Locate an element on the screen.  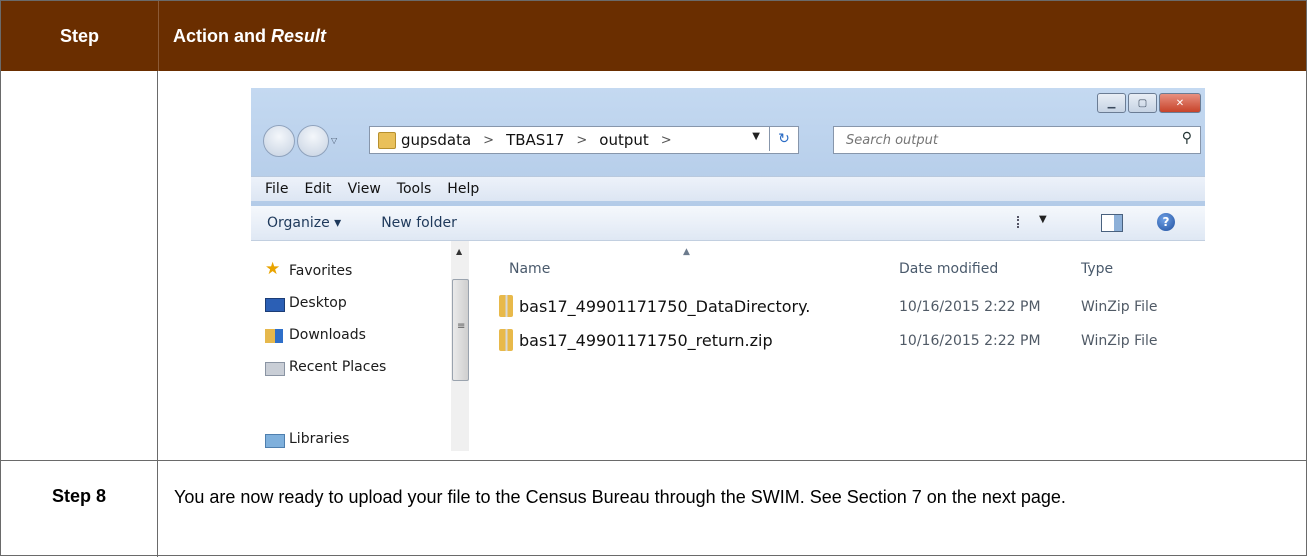
step-8-label: Step 8 is located at coordinates (79, 496).